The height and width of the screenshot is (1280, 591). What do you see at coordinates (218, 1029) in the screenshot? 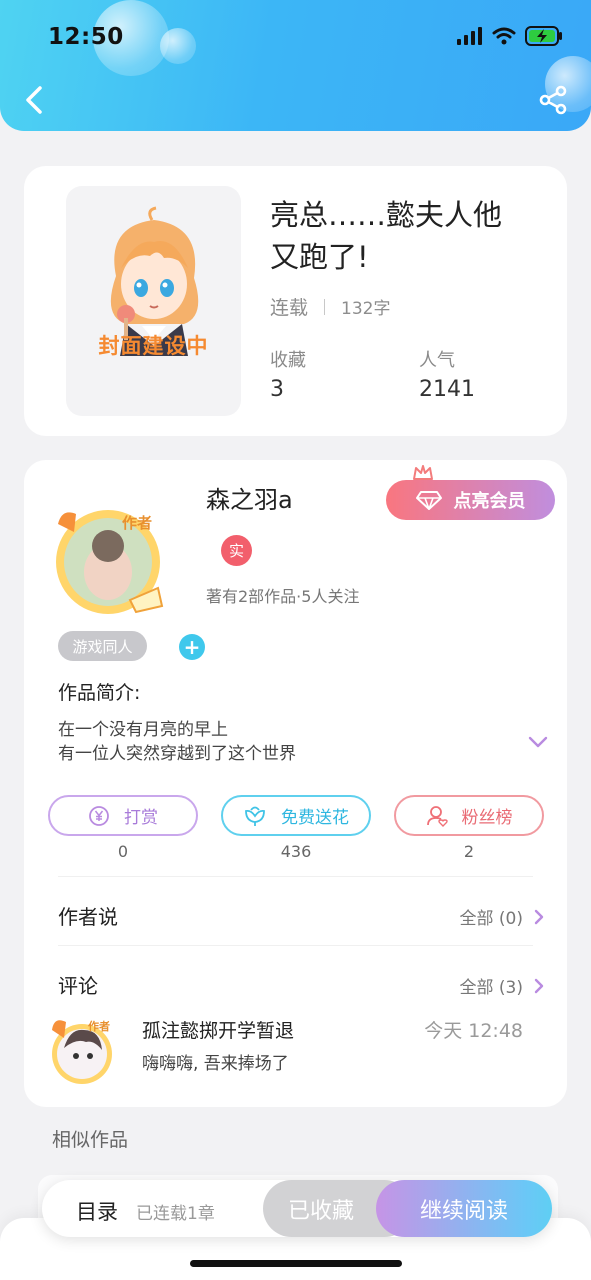
I see `commenter-name: 孤注懿掷开学暂退` at bounding box center [218, 1029].